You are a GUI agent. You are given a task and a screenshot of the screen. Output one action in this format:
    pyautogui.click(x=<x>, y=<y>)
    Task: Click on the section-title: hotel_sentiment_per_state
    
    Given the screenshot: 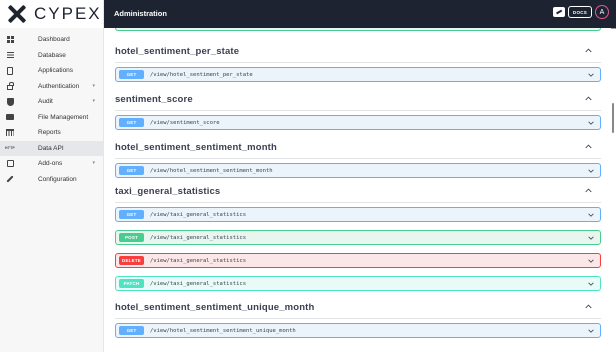 What is the action you would take?
    pyautogui.click(x=177, y=51)
    